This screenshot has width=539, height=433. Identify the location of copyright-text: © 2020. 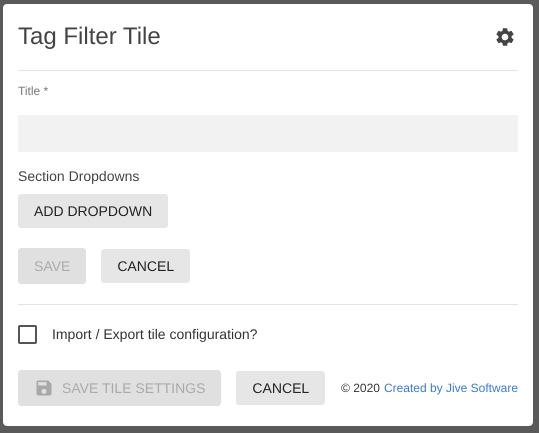
(360, 387).